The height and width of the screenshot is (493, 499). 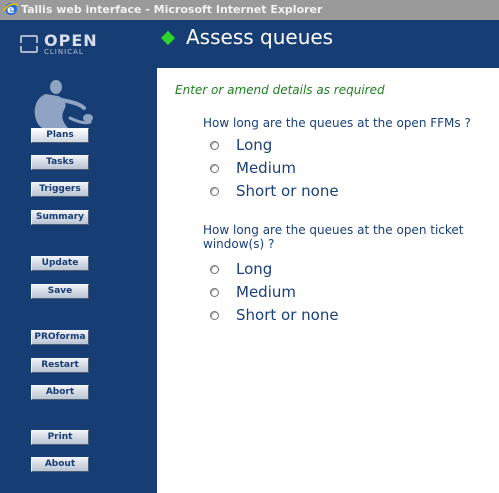 What do you see at coordinates (64, 52) in the screenshot?
I see `logo-text-clinical: CLINICAL` at bounding box center [64, 52].